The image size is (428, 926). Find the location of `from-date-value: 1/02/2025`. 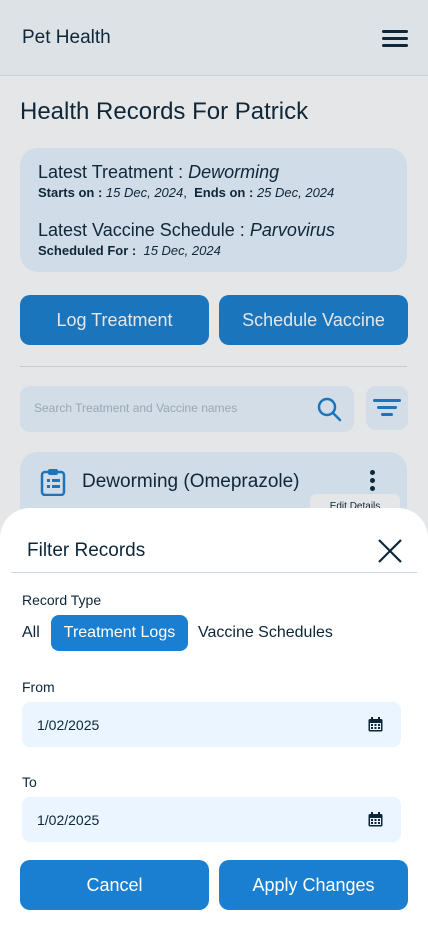

from-date-value: 1/02/2025 is located at coordinates (68, 725).